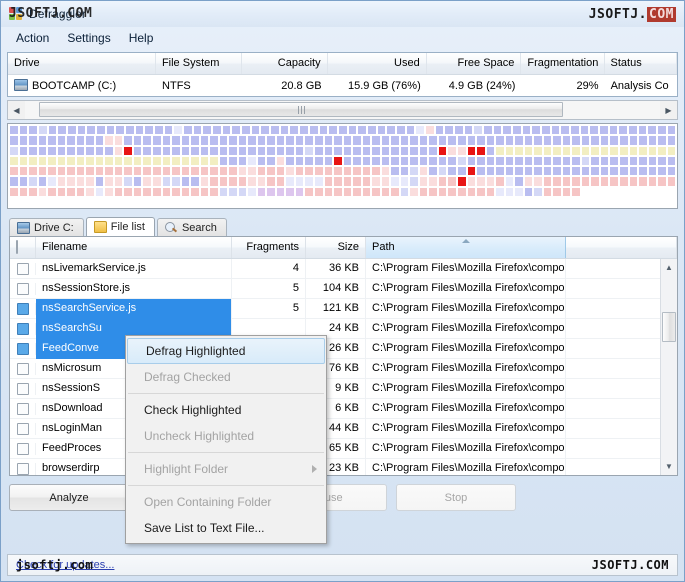 Image resolution: width=685 pixels, height=582 pixels. I want to click on context-menu-item: Defrag Highlighted, so click(226, 351).